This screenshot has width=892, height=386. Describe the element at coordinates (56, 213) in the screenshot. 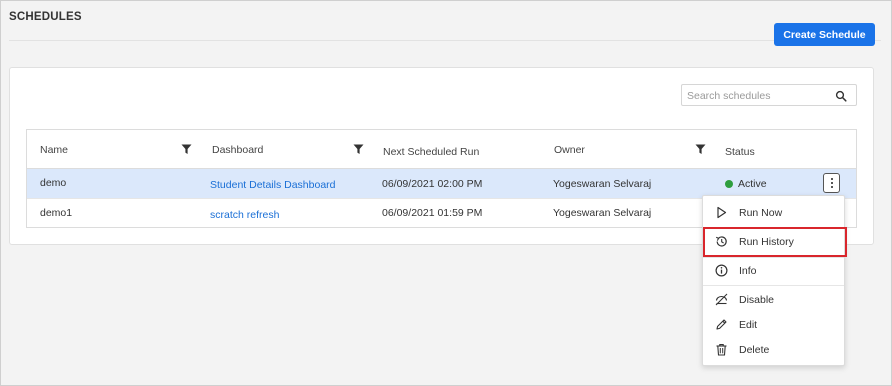

I see `row-name: demo1` at that location.